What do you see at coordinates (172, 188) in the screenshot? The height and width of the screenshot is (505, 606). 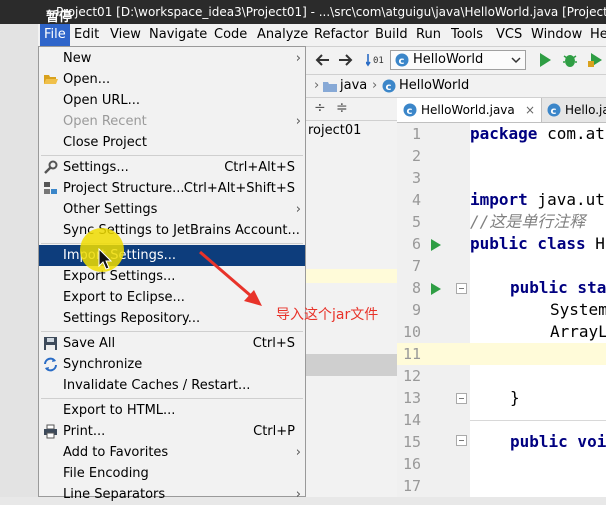 I see `menu-item-project-structure: Project Structure... Ctrl+Alt+Shift+S` at bounding box center [172, 188].